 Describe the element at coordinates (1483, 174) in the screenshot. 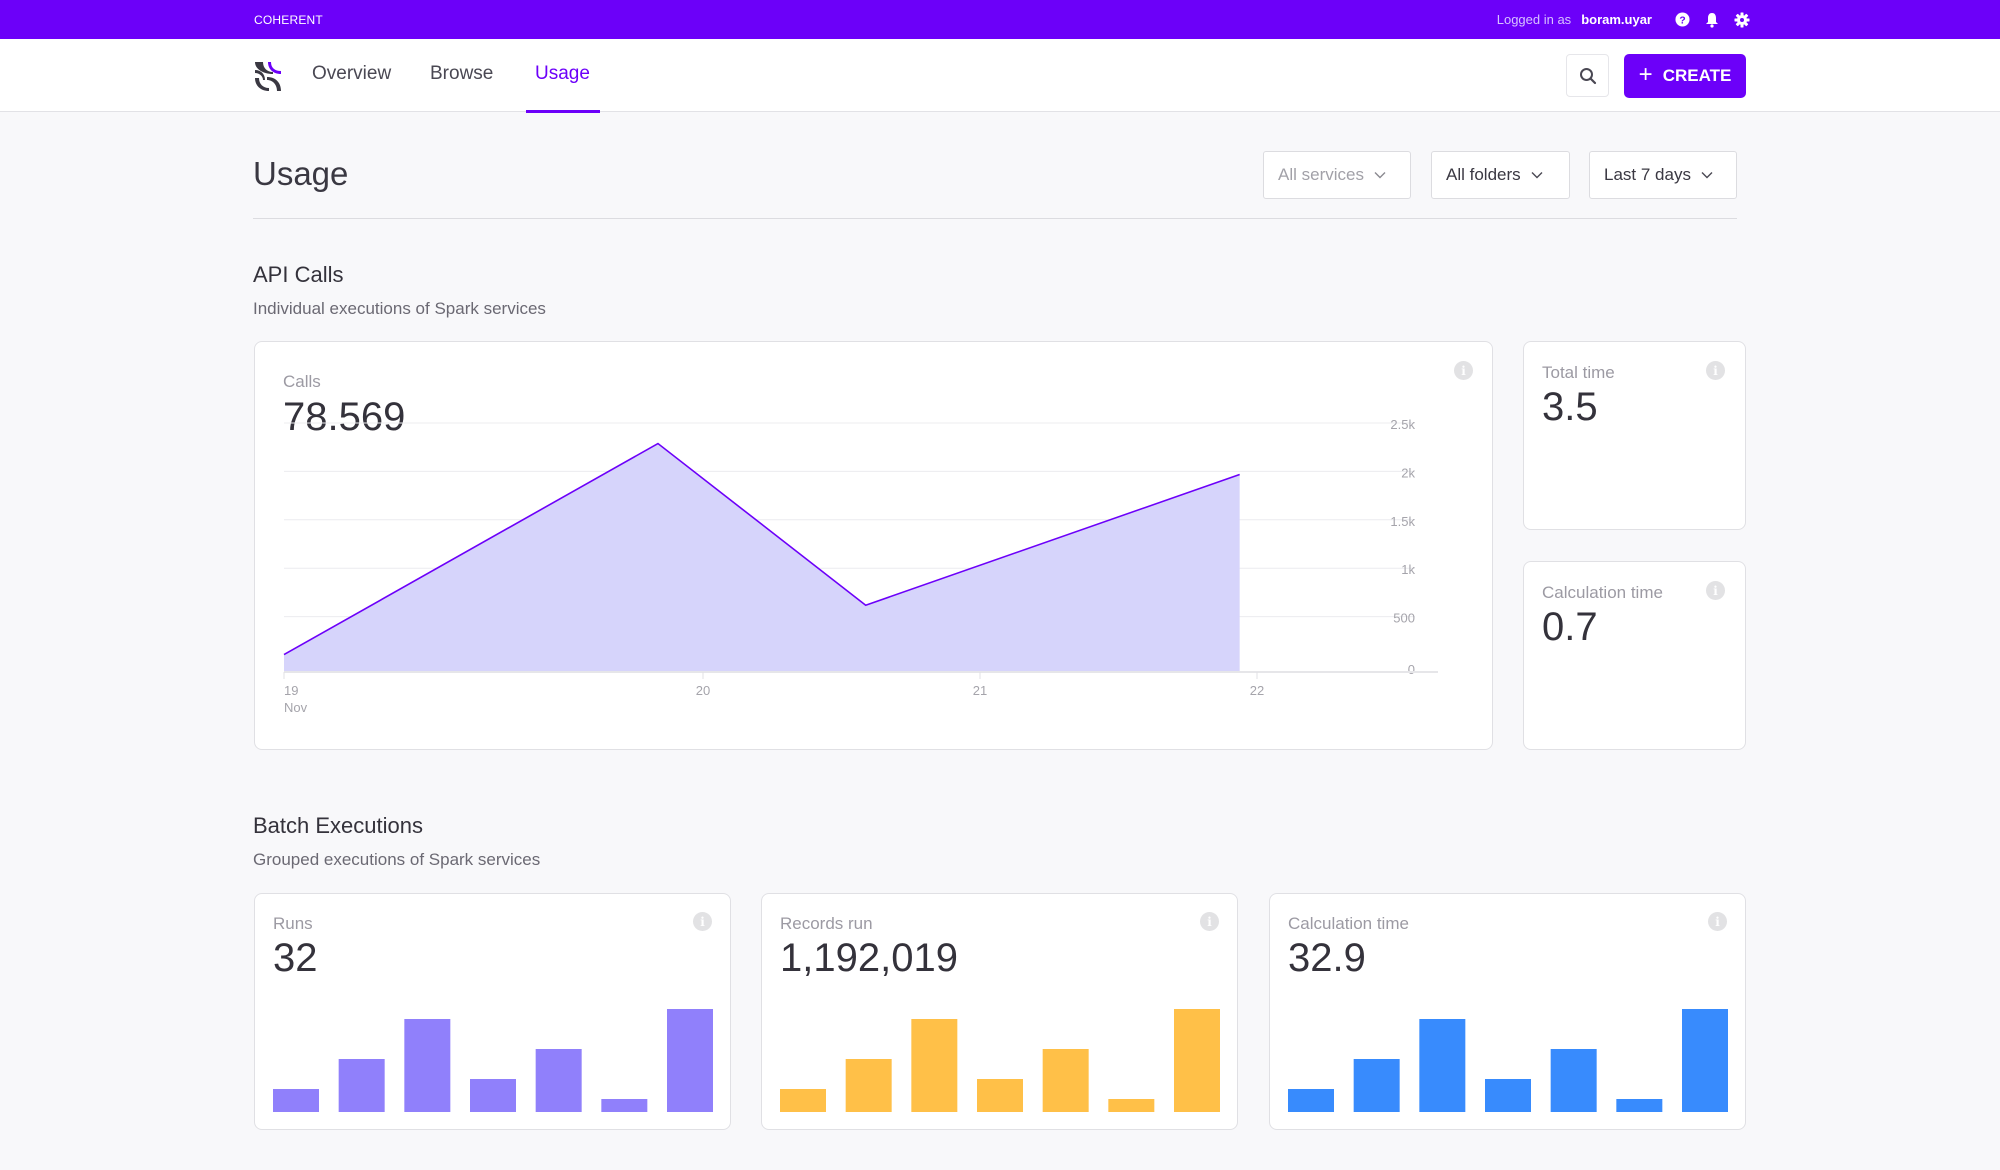

I see `folders-filter-value: All folders` at that location.